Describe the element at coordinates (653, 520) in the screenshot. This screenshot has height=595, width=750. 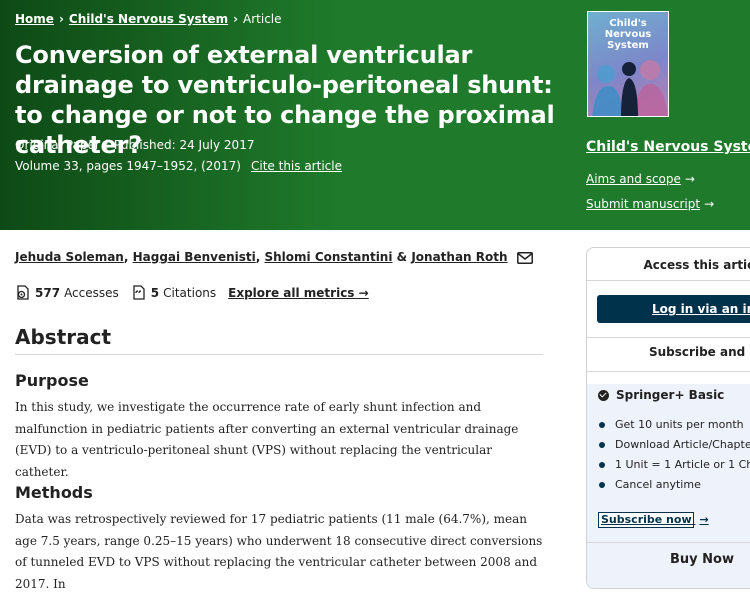
I see `subscribe-now-button: Subscribe now →` at that location.